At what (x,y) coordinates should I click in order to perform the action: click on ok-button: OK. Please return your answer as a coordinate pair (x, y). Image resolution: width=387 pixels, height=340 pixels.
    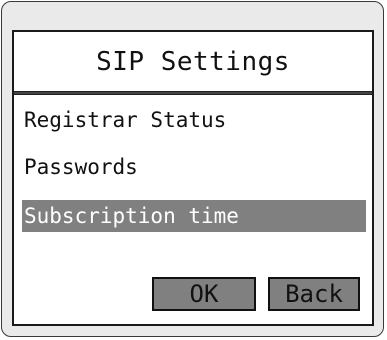
    Looking at the image, I should click on (204, 294).